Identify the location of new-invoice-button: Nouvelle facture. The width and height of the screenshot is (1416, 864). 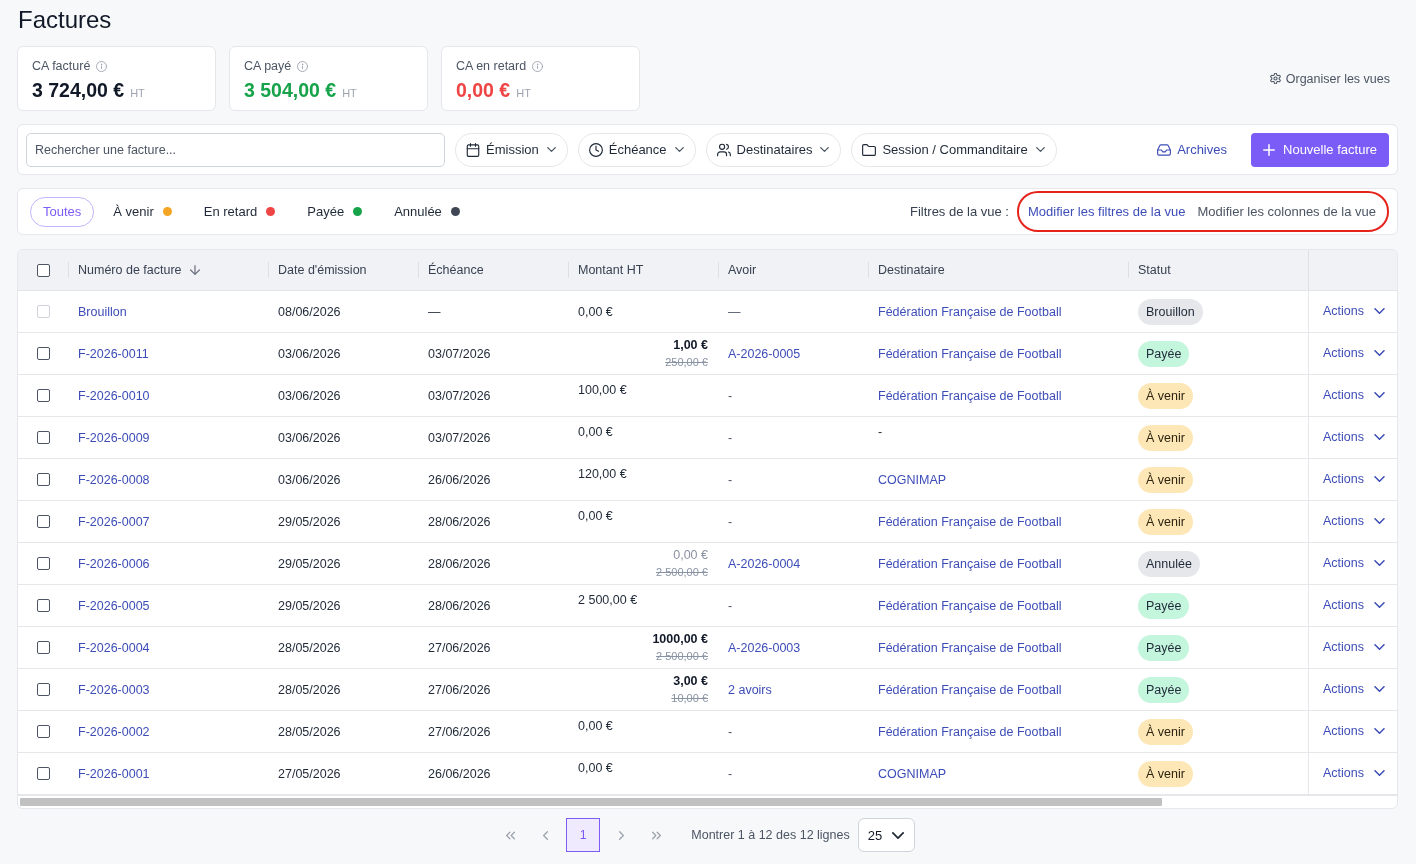
(1320, 149).